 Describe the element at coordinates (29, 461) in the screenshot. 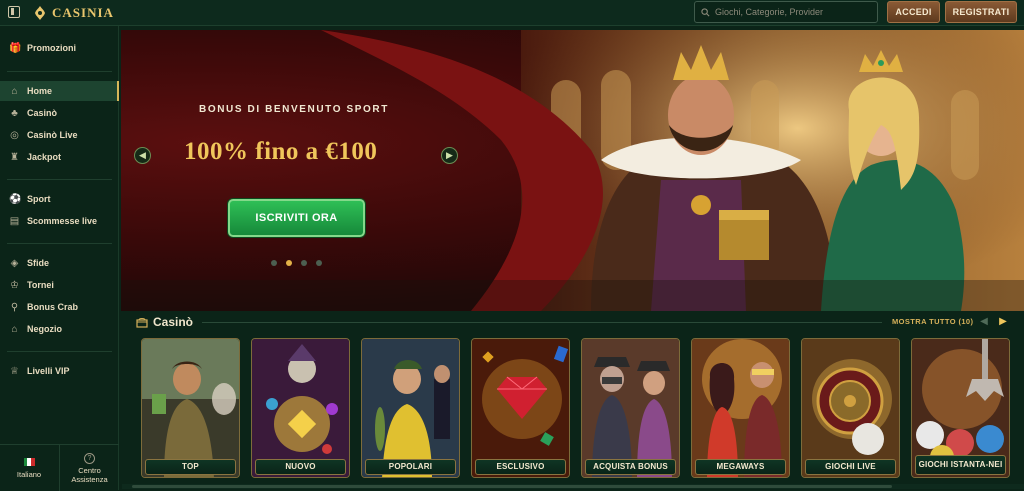

I see `italy-flag-icon` at that location.